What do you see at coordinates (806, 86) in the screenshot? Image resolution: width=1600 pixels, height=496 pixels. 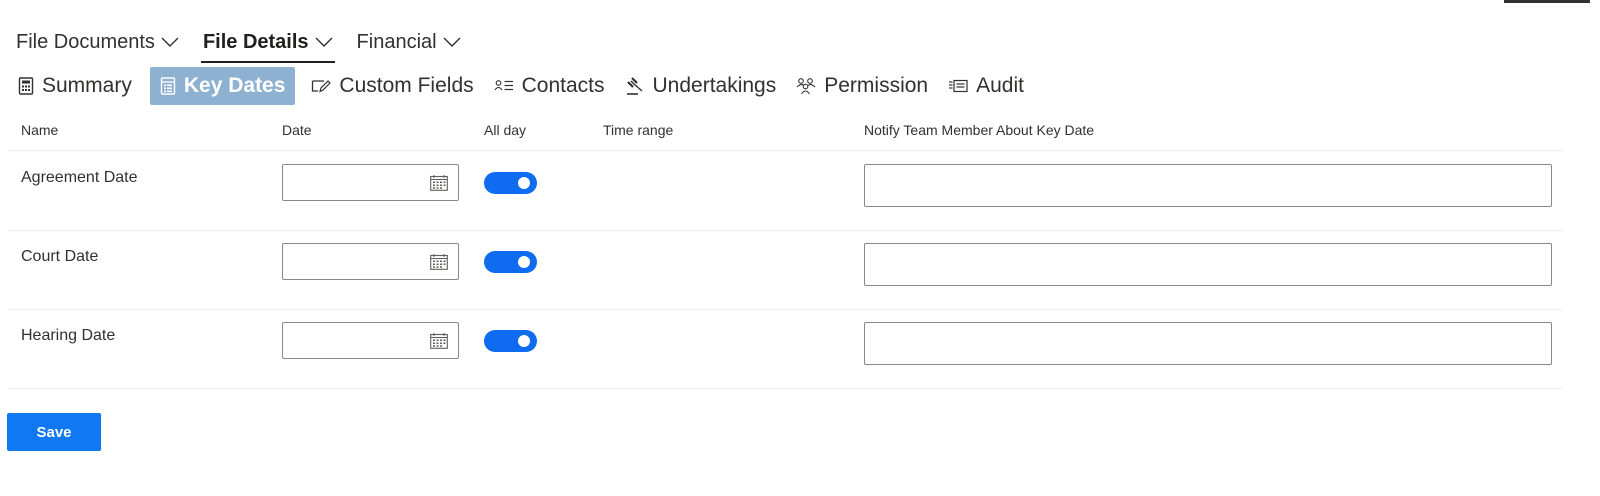 I see `people-icon` at bounding box center [806, 86].